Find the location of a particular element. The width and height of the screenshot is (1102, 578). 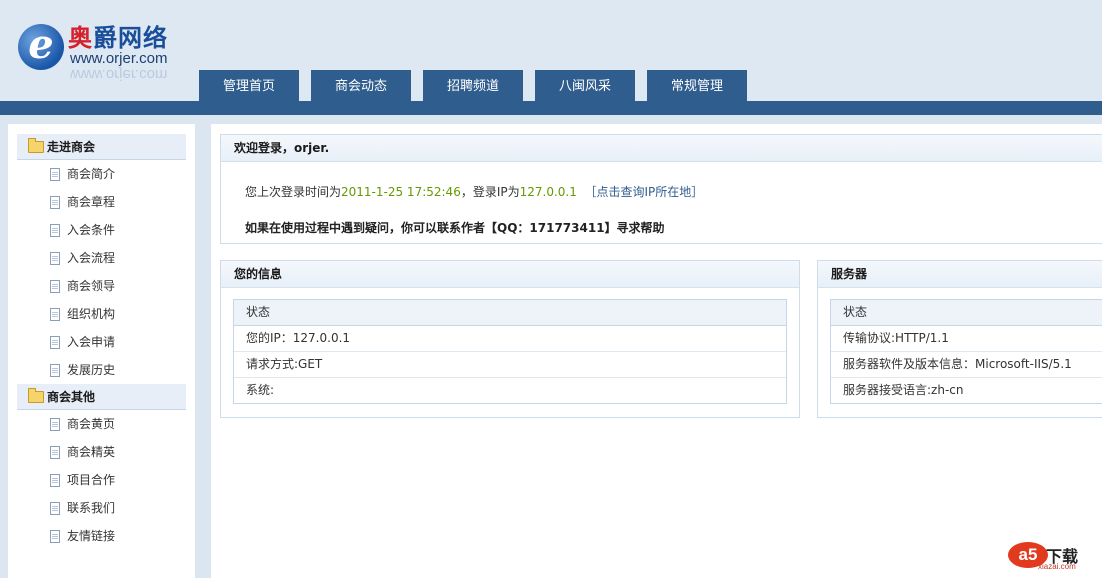

server-info-title: 服务器 is located at coordinates (960, 274).